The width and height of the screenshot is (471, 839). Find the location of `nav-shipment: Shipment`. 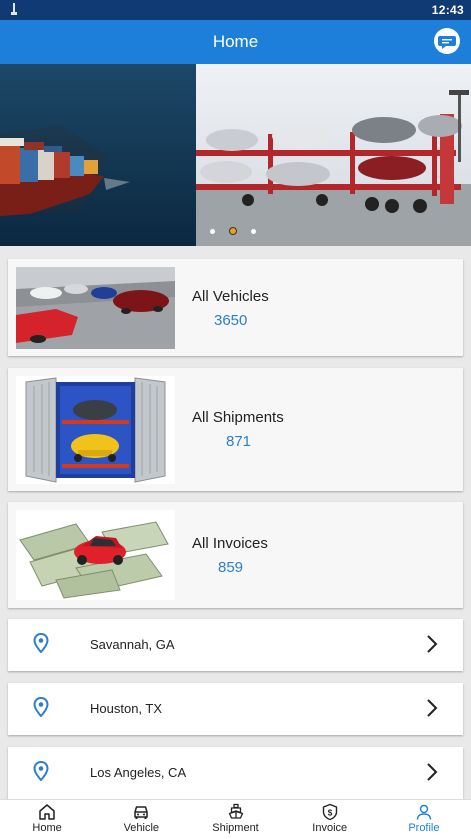

nav-shipment: Shipment is located at coordinates (235, 819).